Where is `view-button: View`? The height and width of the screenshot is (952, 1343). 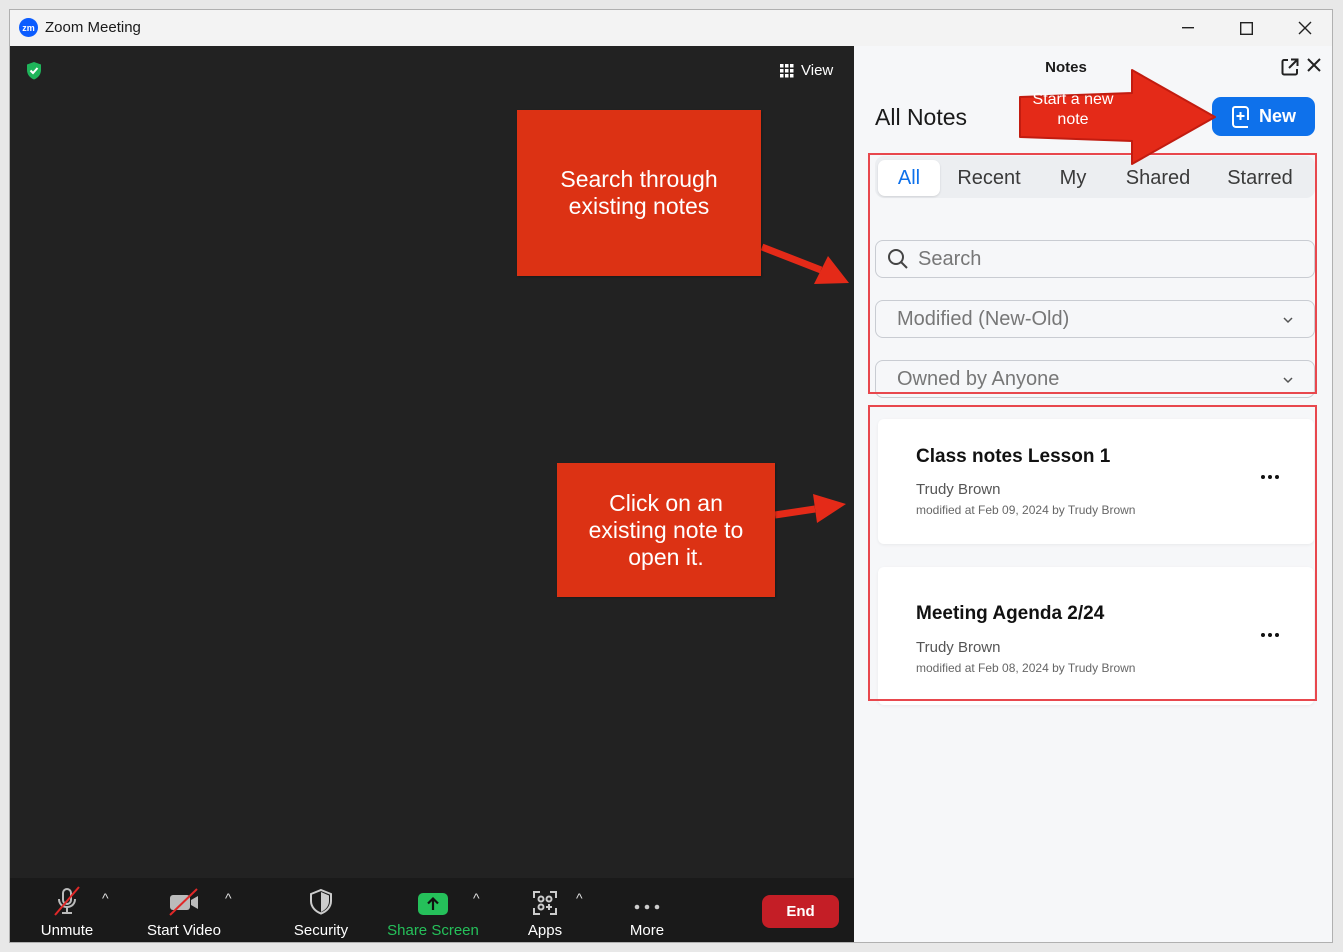
view-button: View is located at coordinates (806, 70).